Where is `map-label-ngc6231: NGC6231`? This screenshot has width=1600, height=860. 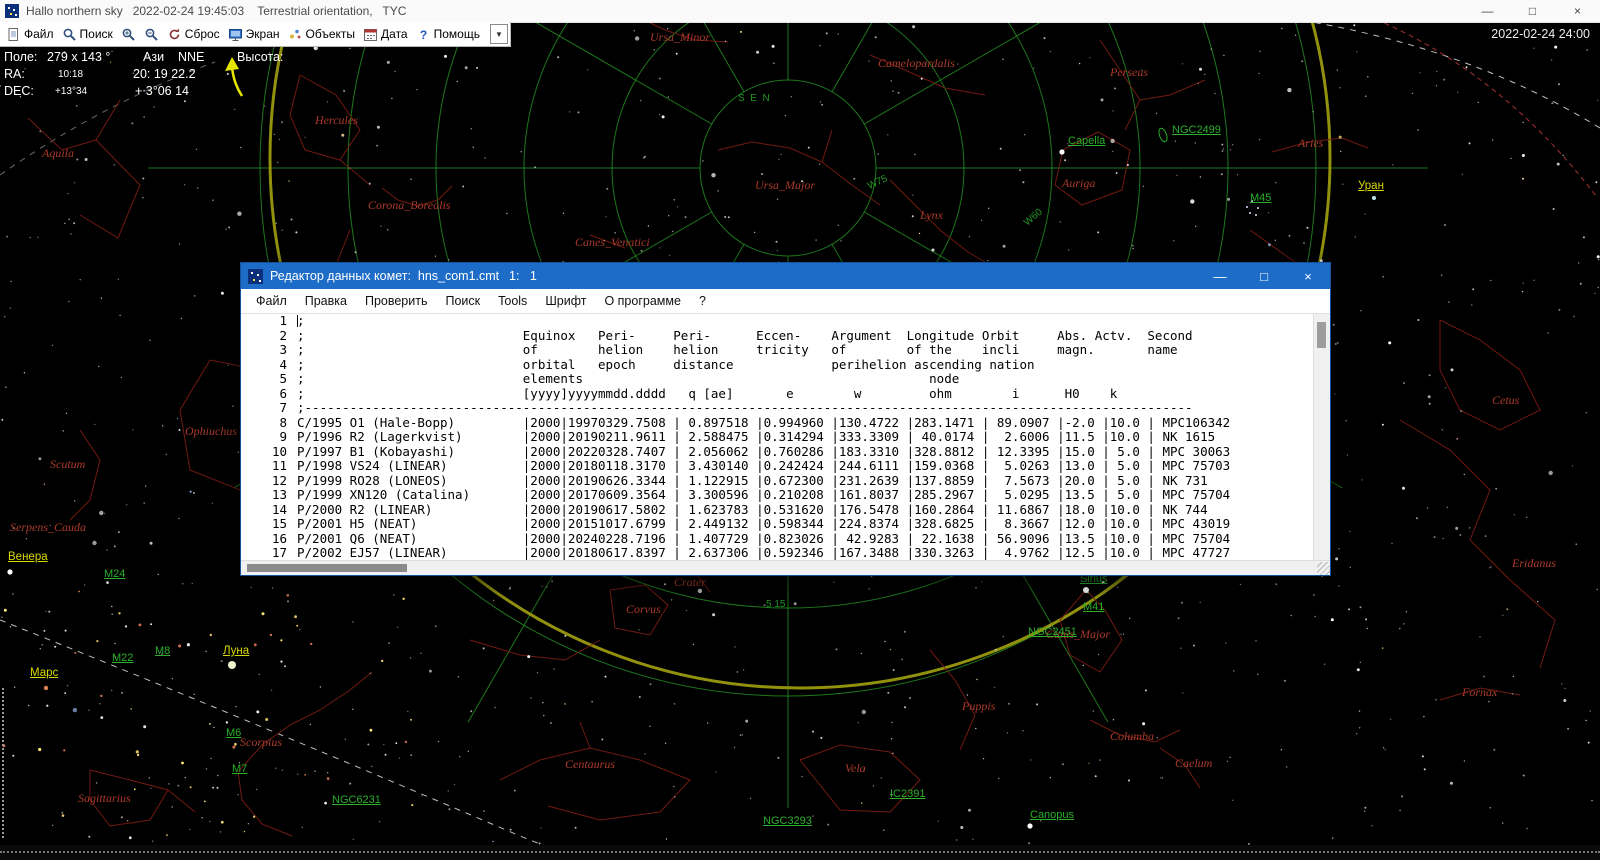 map-label-ngc6231: NGC6231 is located at coordinates (356, 800).